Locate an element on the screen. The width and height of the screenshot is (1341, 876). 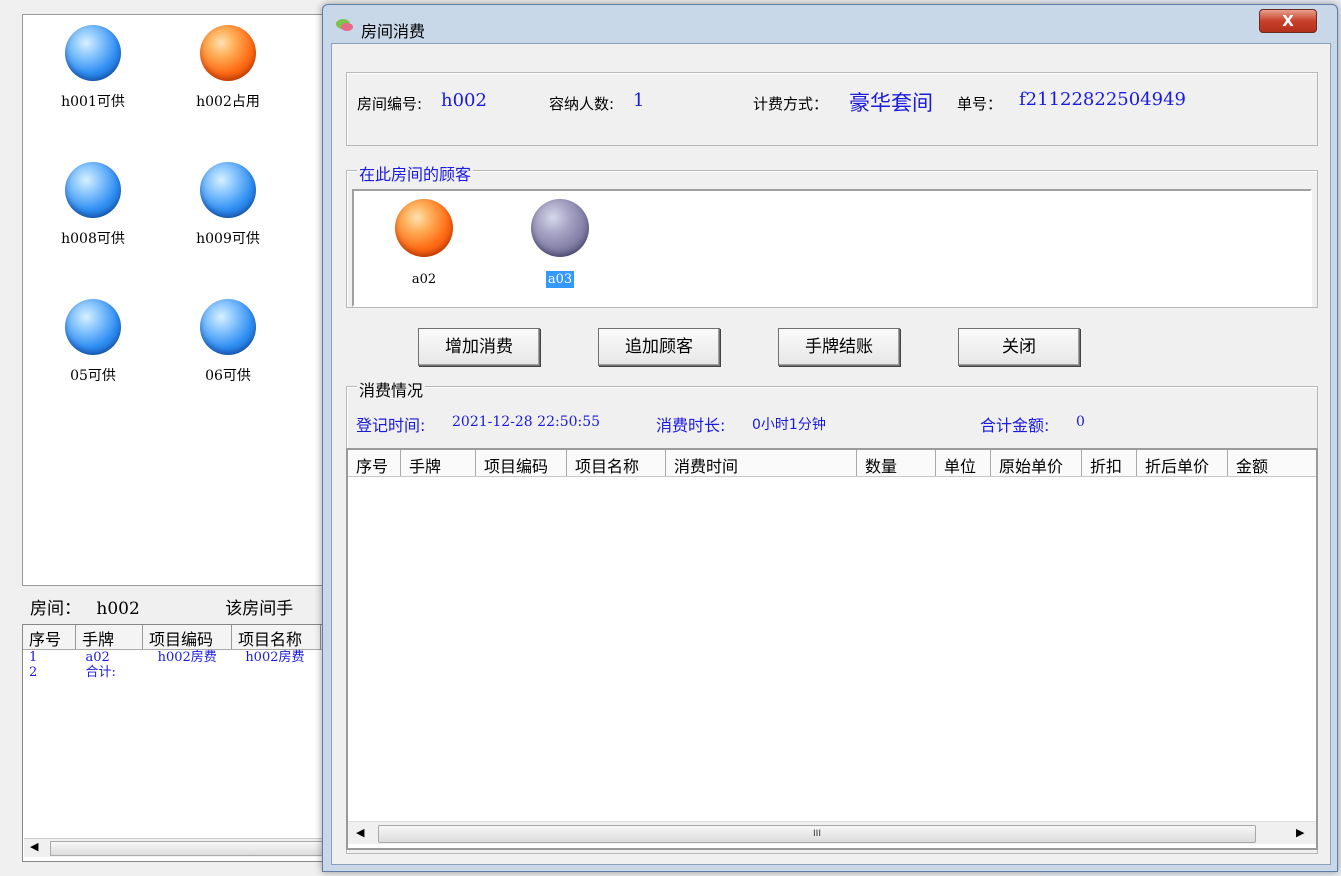
guest-selected-icon is located at coordinates (560, 228).